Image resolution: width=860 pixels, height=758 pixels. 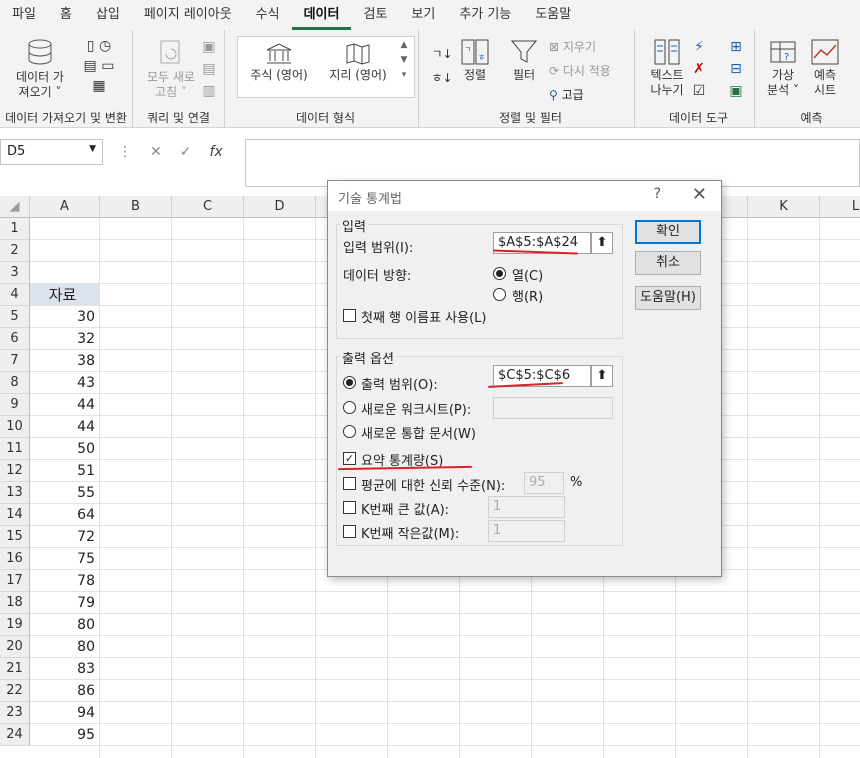 I want to click on row-header: 13, so click(x=15, y=493).